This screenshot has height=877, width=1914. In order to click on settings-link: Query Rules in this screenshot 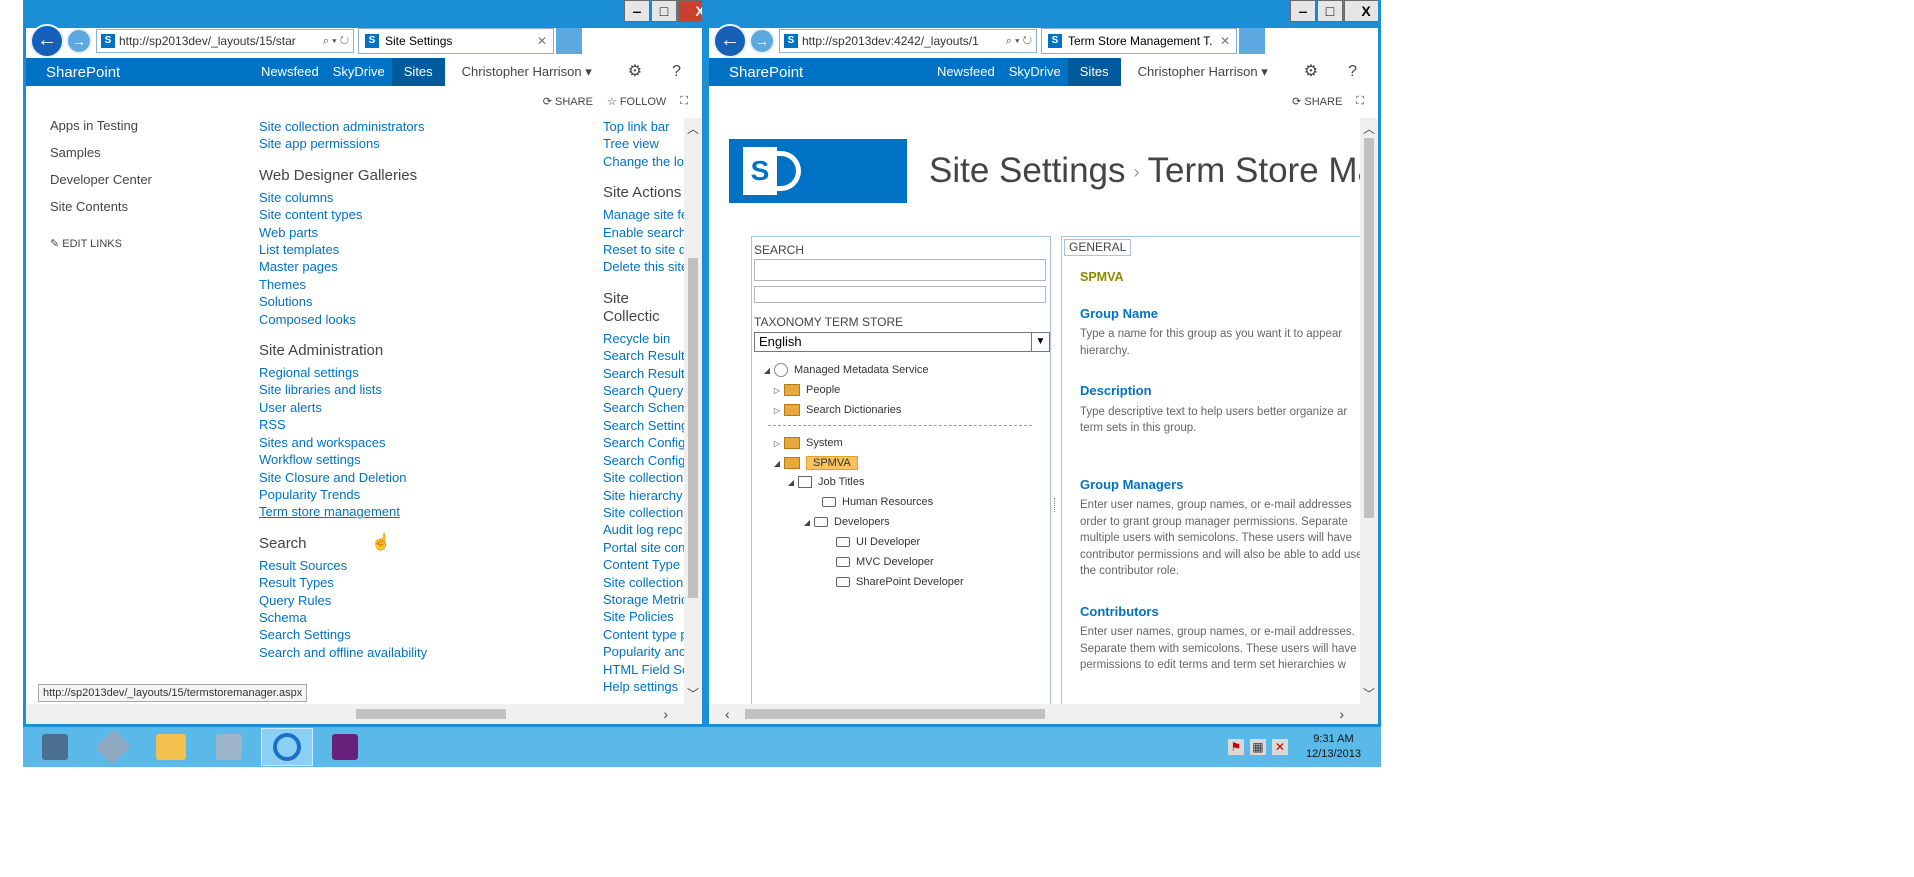, I will do `click(343, 600)`.